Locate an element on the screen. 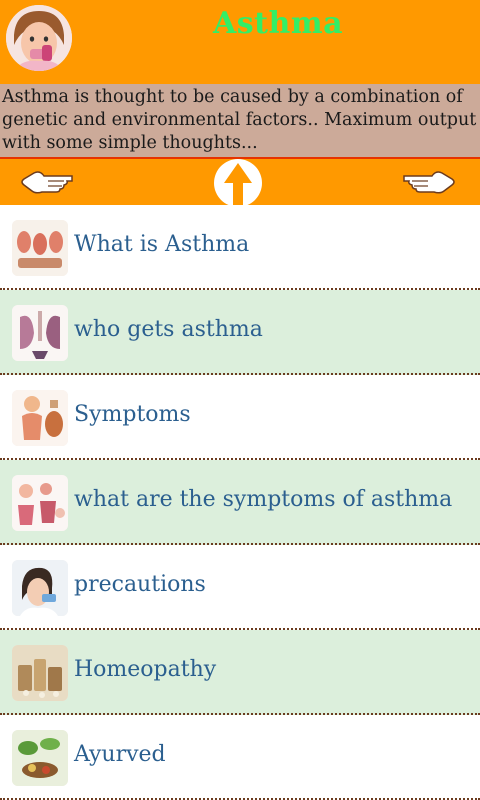 The width and height of the screenshot is (480, 800). respiratory-diagram-icon is located at coordinates (40, 418).